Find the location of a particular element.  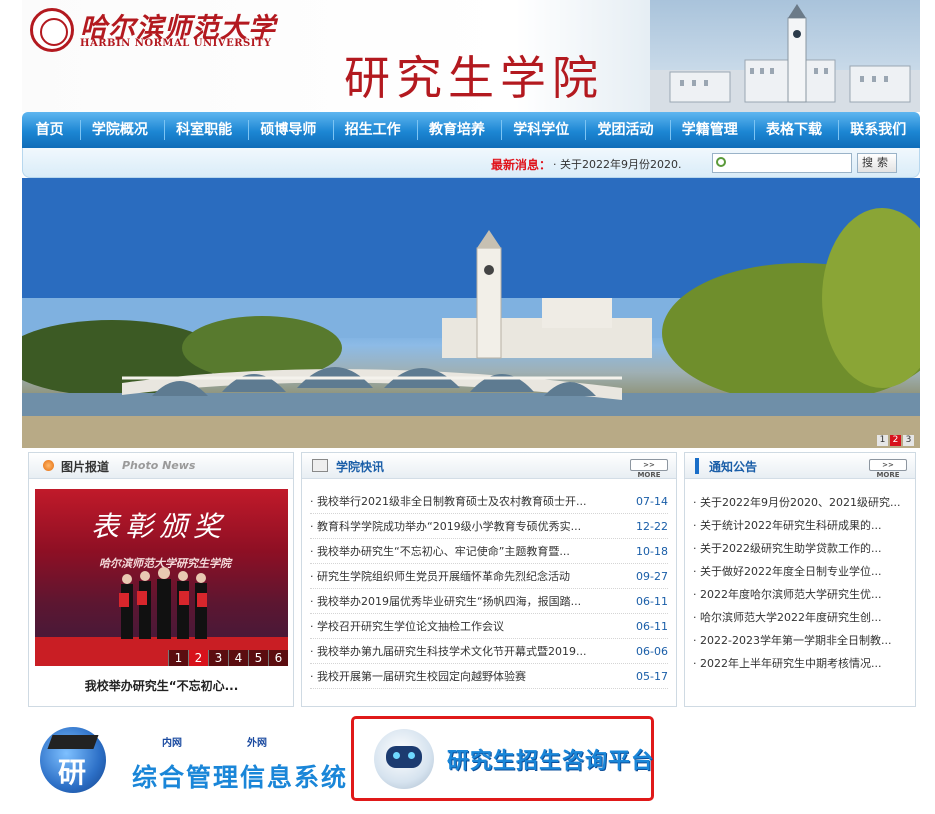

nav-item-departments: 科室职能 is located at coordinates (203, 130).